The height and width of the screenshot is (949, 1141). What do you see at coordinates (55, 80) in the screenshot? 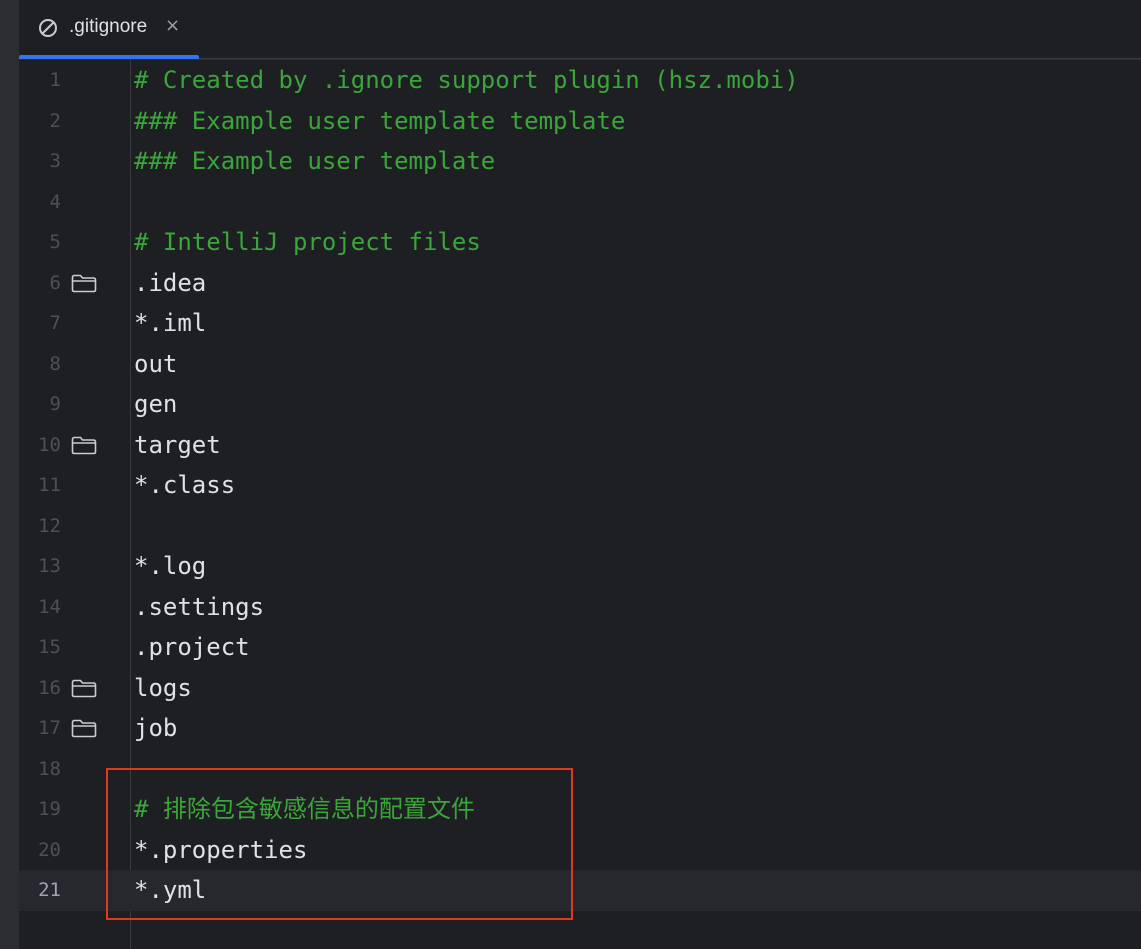
I see `line-number: 1` at bounding box center [55, 80].